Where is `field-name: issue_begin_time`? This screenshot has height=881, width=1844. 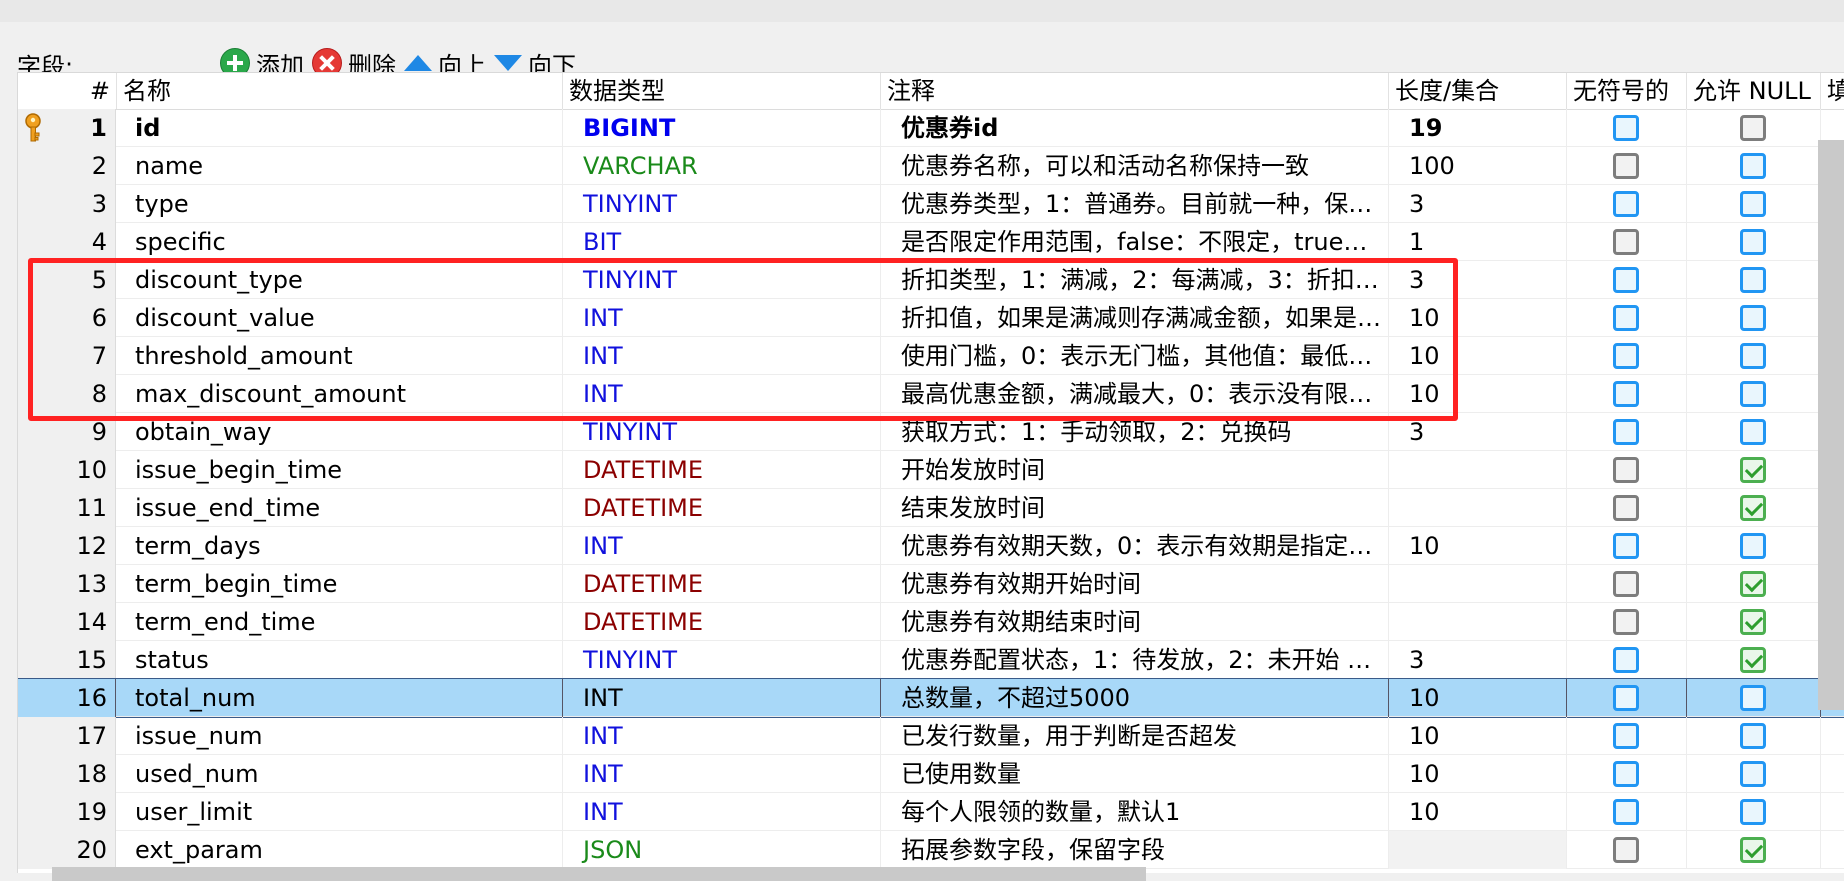
field-name: issue_begin_time is located at coordinates (340, 470).